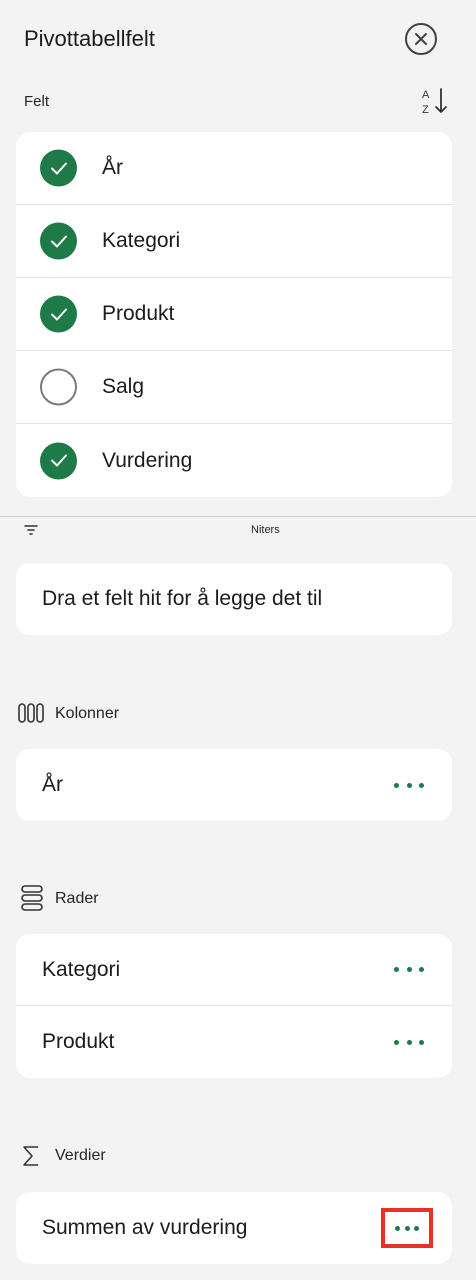 Image resolution: width=476 pixels, height=1280 pixels. Describe the element at coordinates (234, 241) in the screenshot. I see `field-item-kategori: Kategori` at that location.